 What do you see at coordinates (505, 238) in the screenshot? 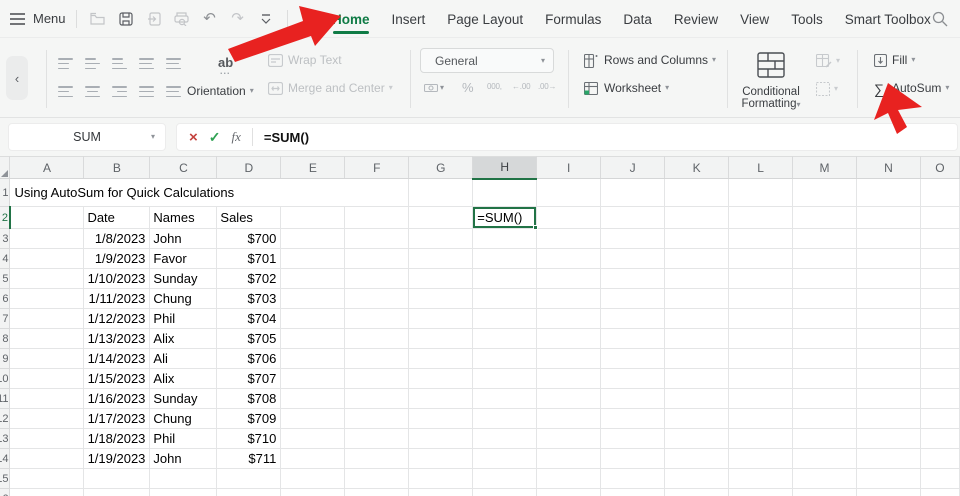
I see `cell-H3` at bounding box center [505, 238].